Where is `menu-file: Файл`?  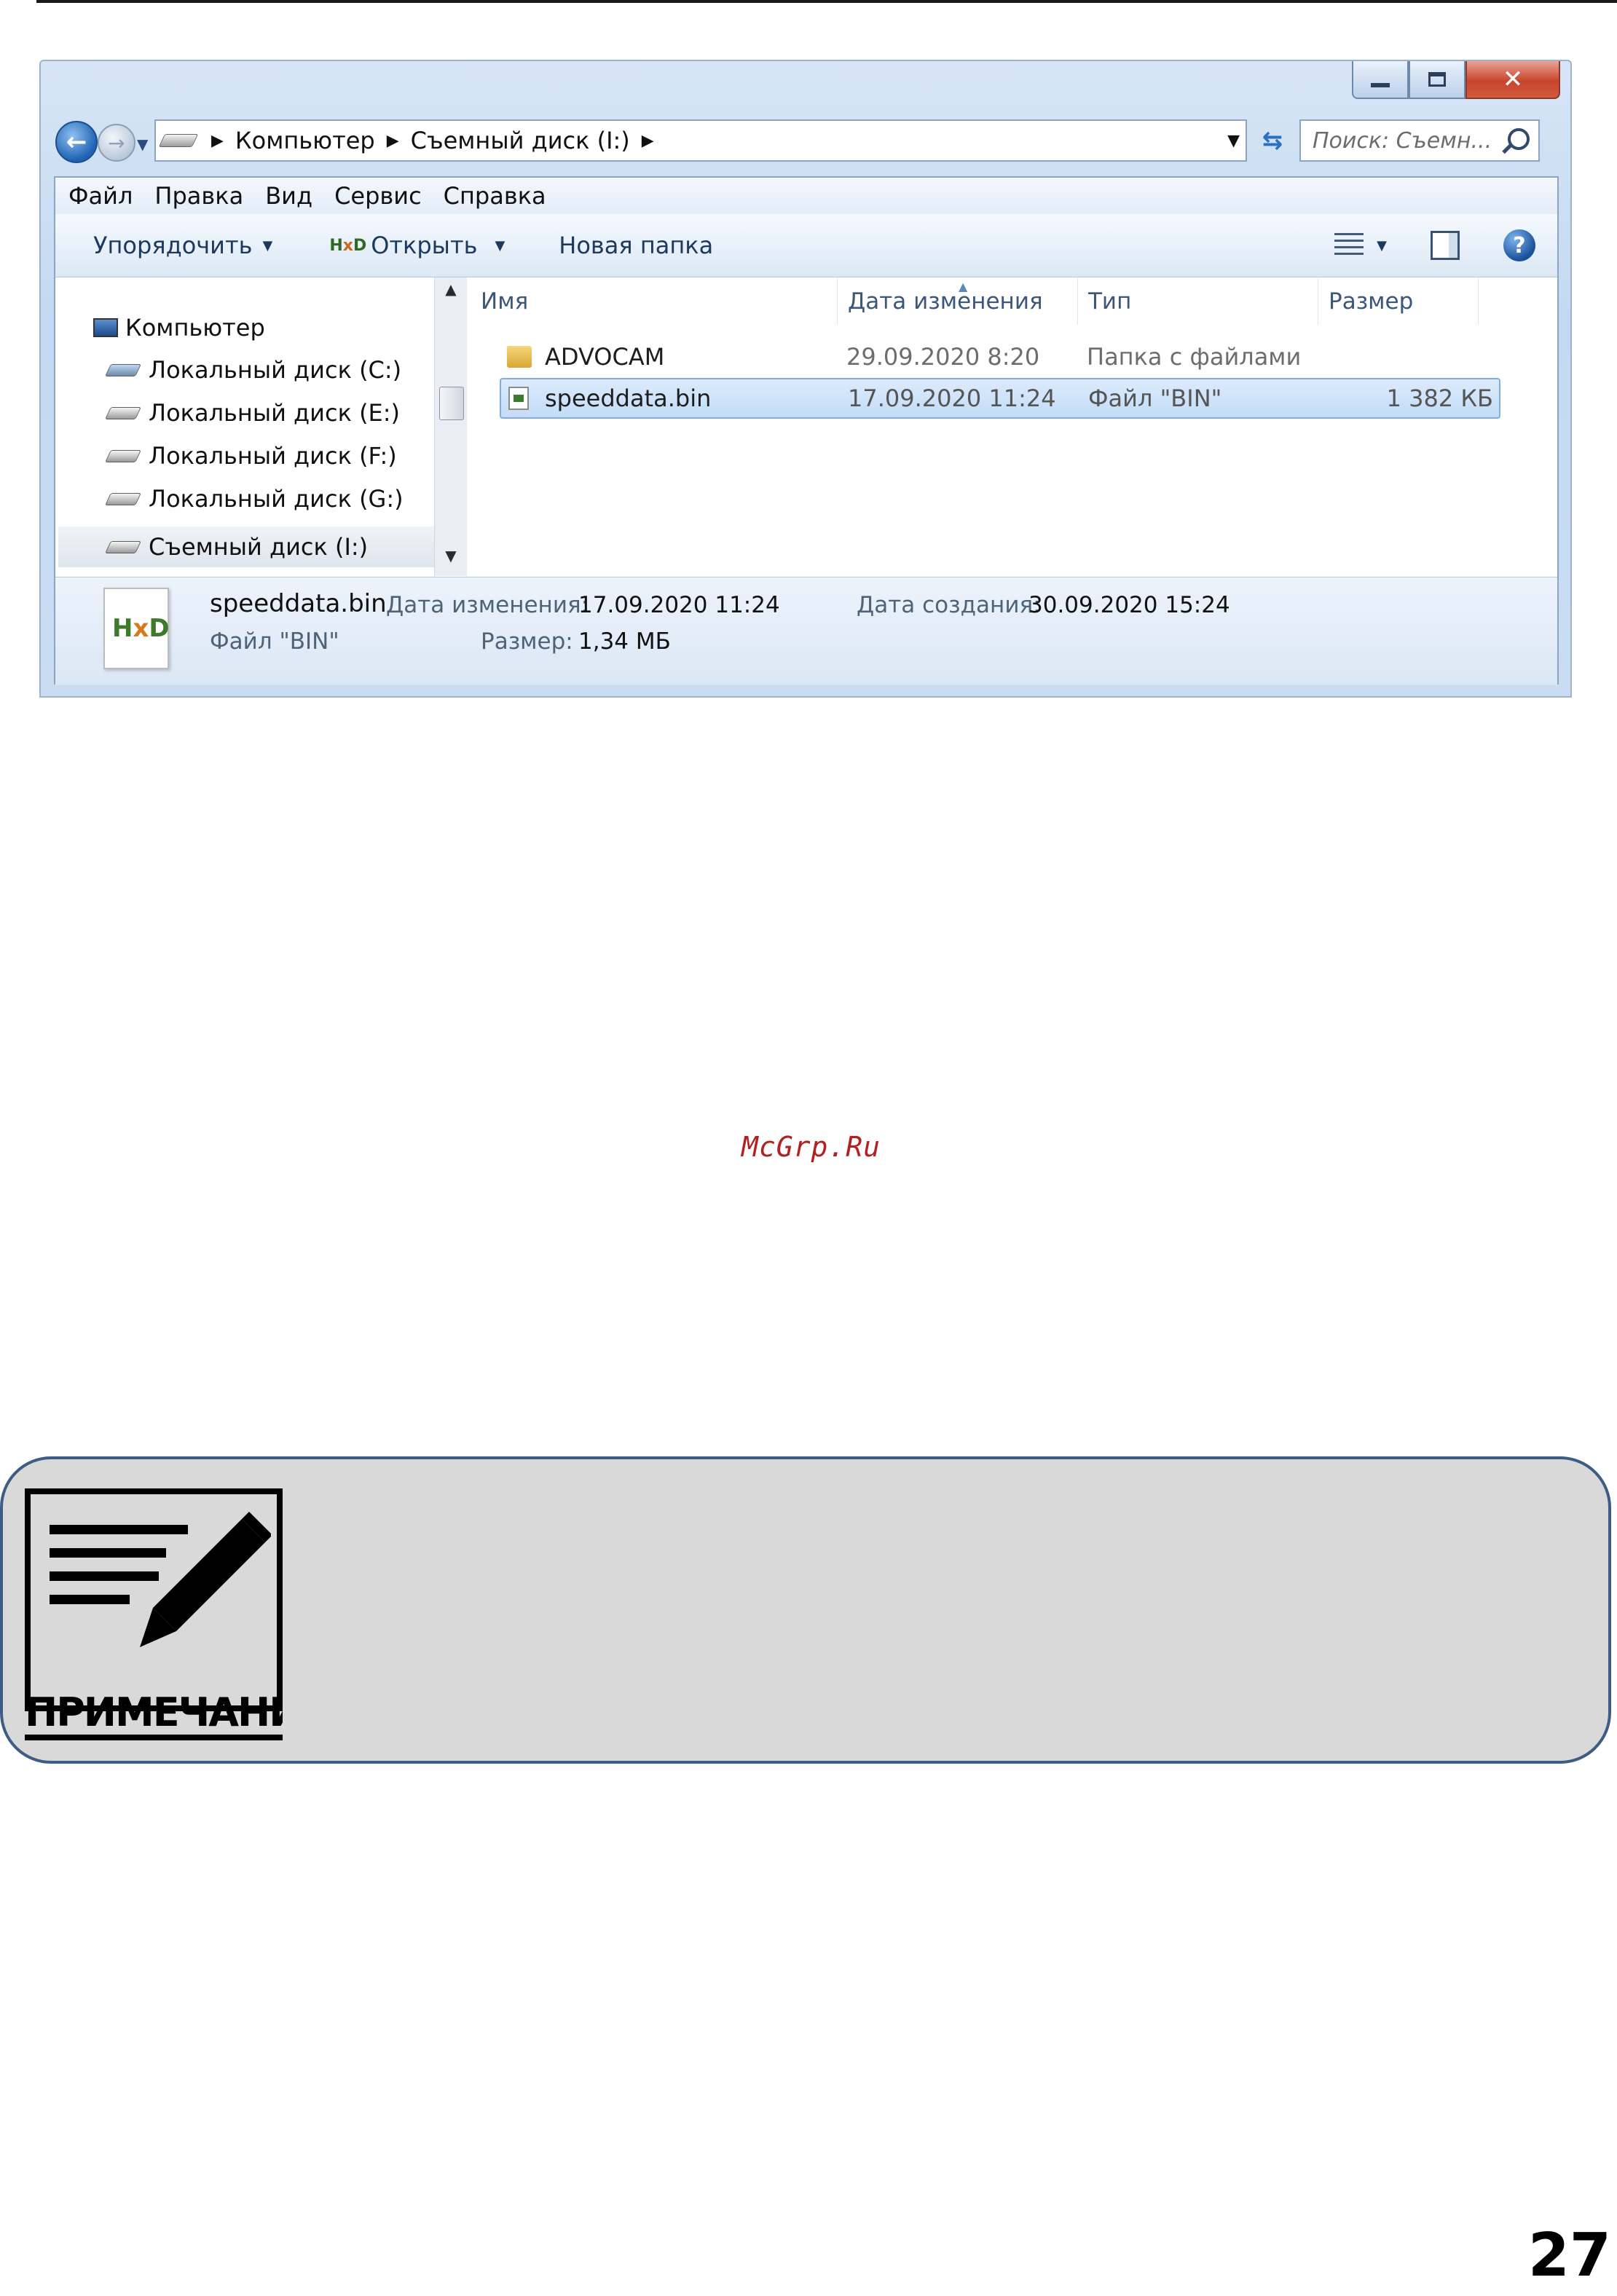
menu-file: Файл is located at coordinates (100, 196).